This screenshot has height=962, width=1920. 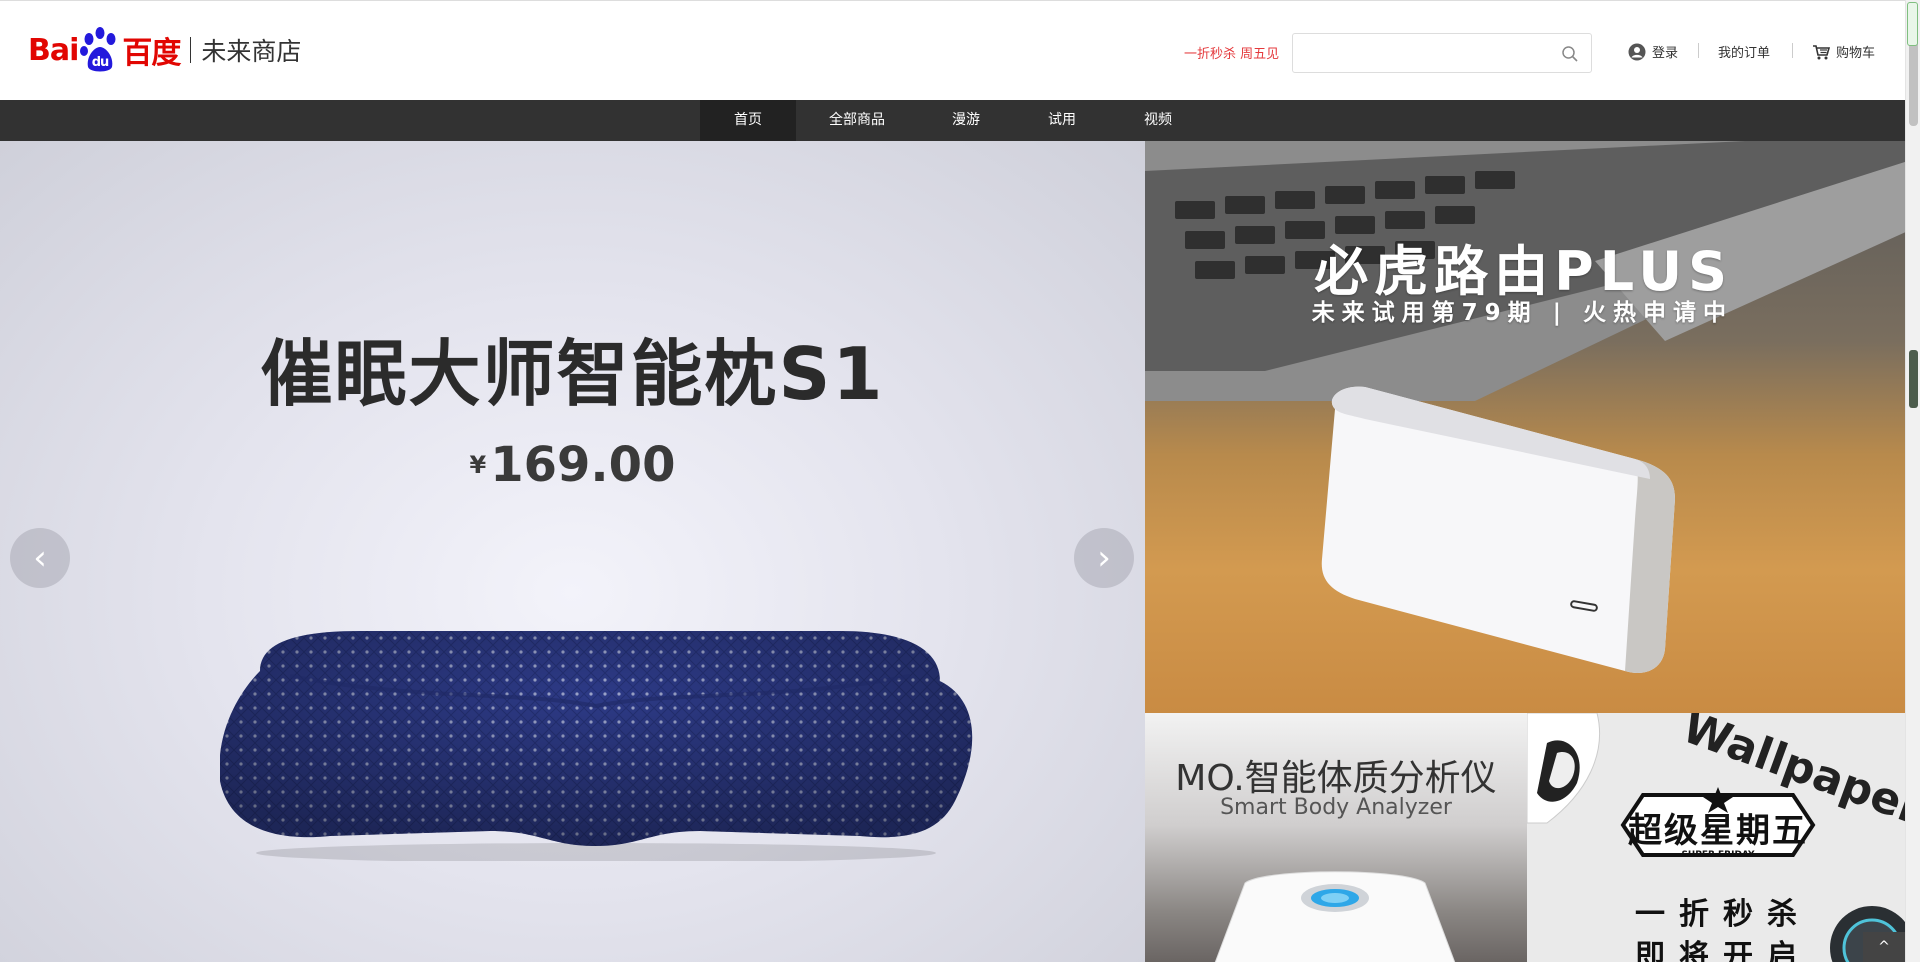 I want to click on my-orders-label: 我的订单, so click(x=1744, y=53).